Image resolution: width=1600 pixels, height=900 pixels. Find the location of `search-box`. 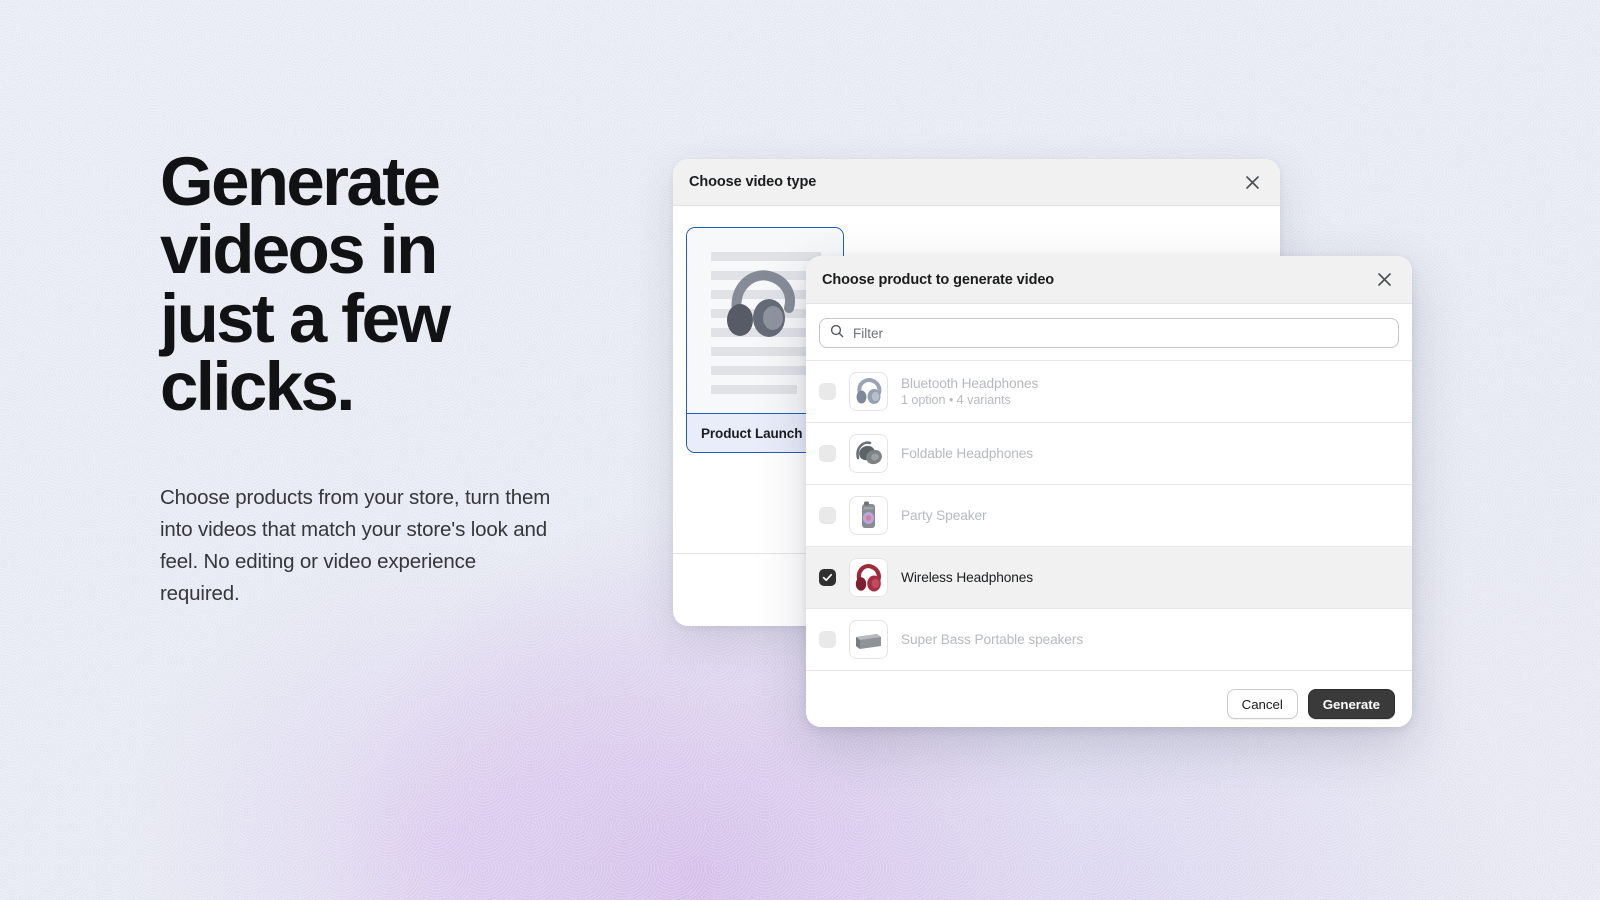

search-box is located at coordinates (1109, 333).